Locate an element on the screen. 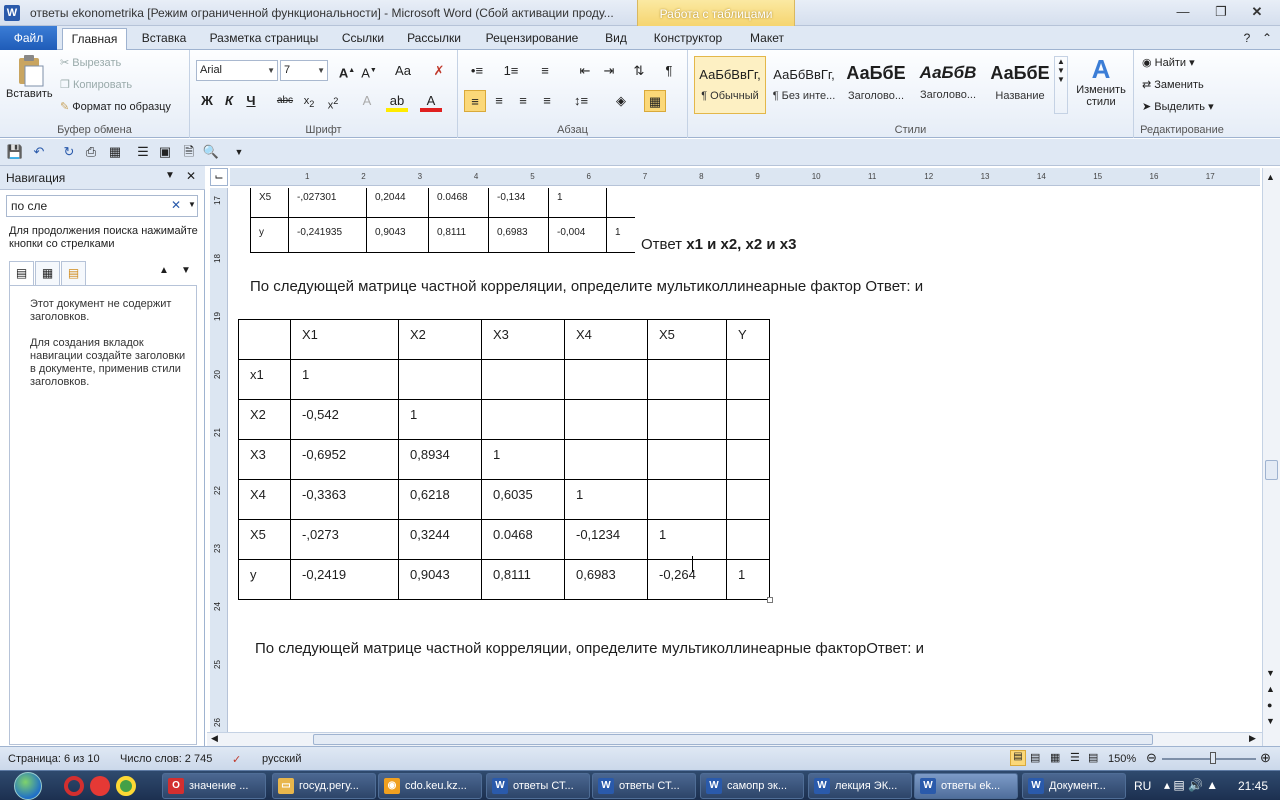 The width and height of the screenshot is (1280, 800). table-cell: 0,2044 is located at coordinates (397, 203).